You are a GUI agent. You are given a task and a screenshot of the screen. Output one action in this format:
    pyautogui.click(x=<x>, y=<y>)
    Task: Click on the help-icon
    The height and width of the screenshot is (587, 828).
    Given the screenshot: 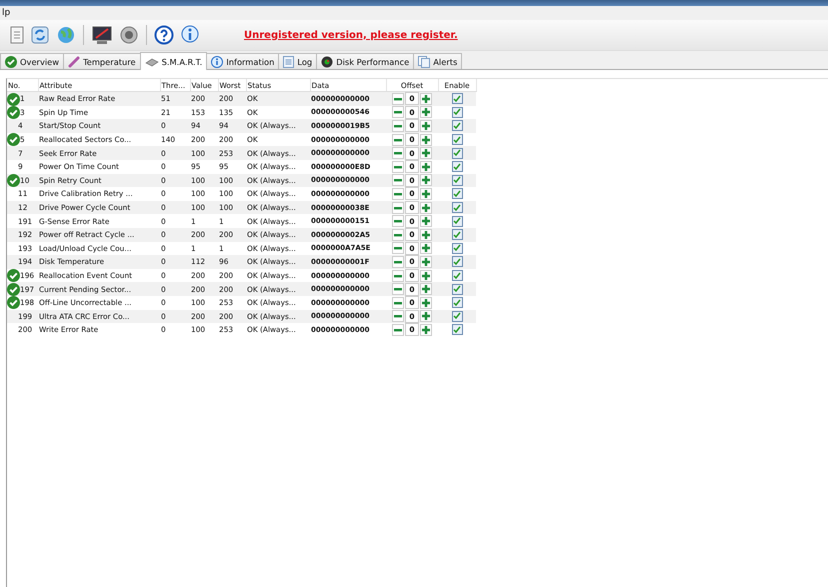 What is the action you would take?
    pyautogui.click(x=164, y=35)
    